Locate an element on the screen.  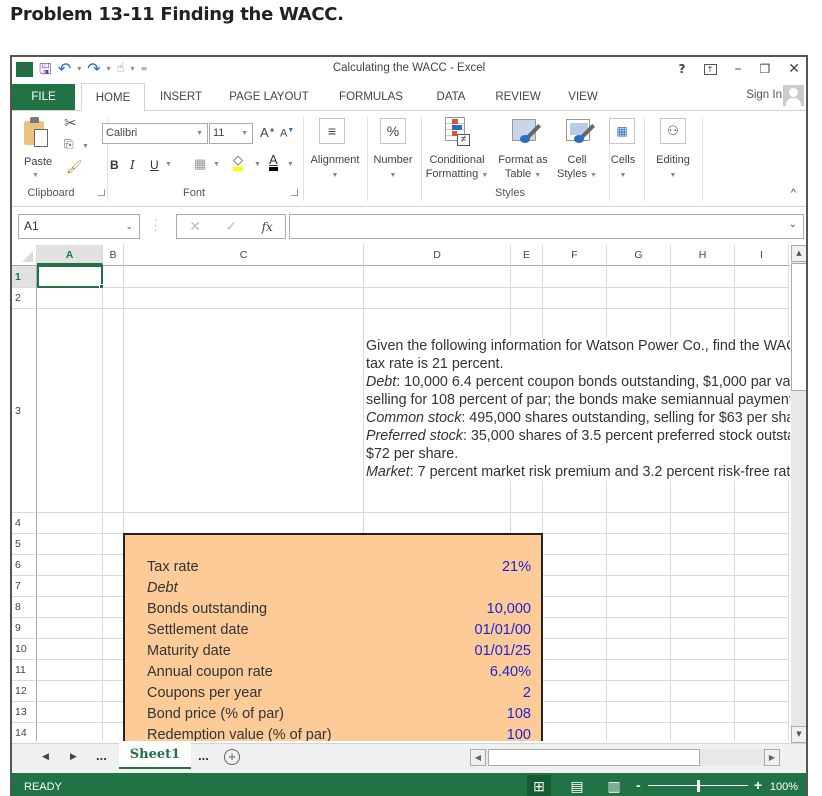
tab-view: VIEW is located at coordinates (583, 97).